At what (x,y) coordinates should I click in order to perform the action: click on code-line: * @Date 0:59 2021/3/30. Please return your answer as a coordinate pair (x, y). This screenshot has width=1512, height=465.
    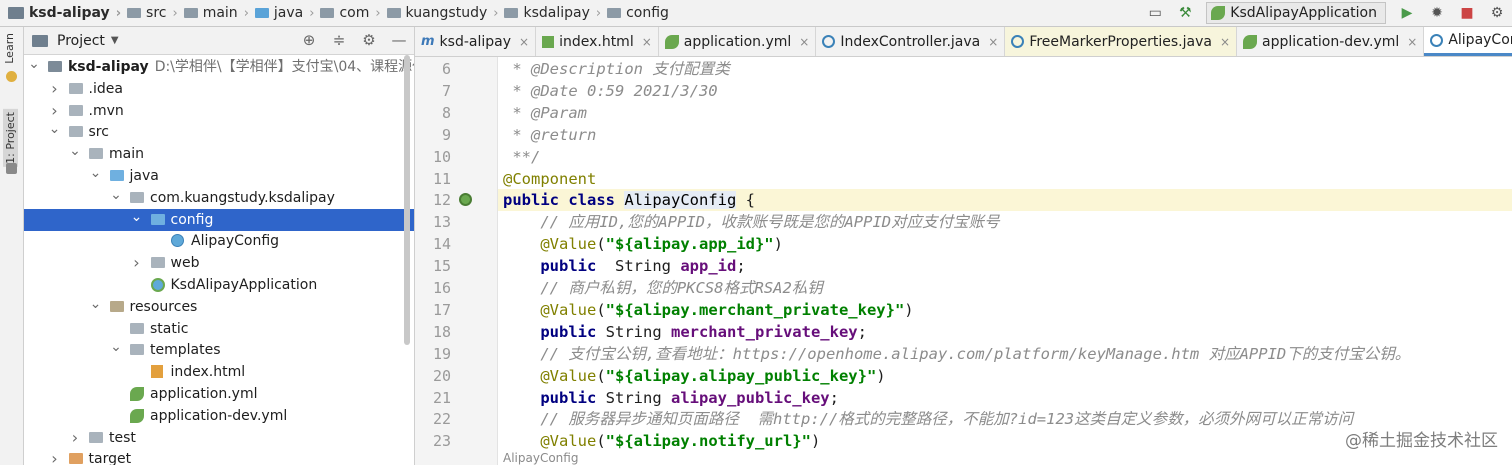
    Looking at the image, I should click on (610, 91).